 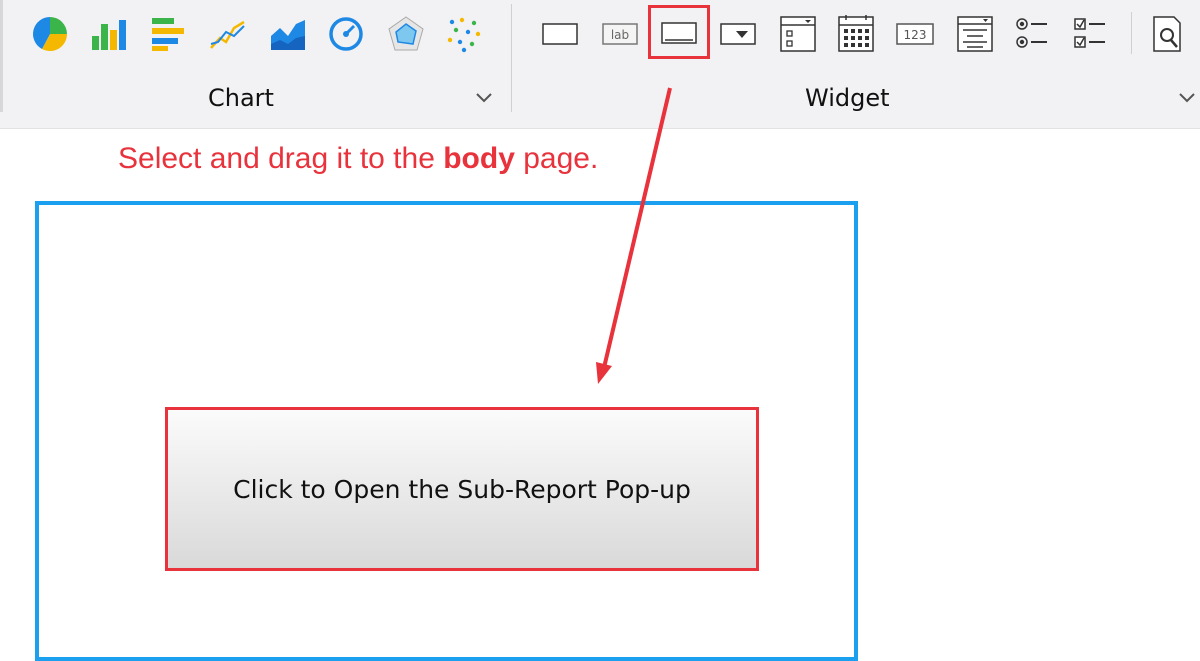 What do you see at coordinates (50, 34) in the screenshot?
I see `pie-chart-icon` at bounding box center [50, 34].